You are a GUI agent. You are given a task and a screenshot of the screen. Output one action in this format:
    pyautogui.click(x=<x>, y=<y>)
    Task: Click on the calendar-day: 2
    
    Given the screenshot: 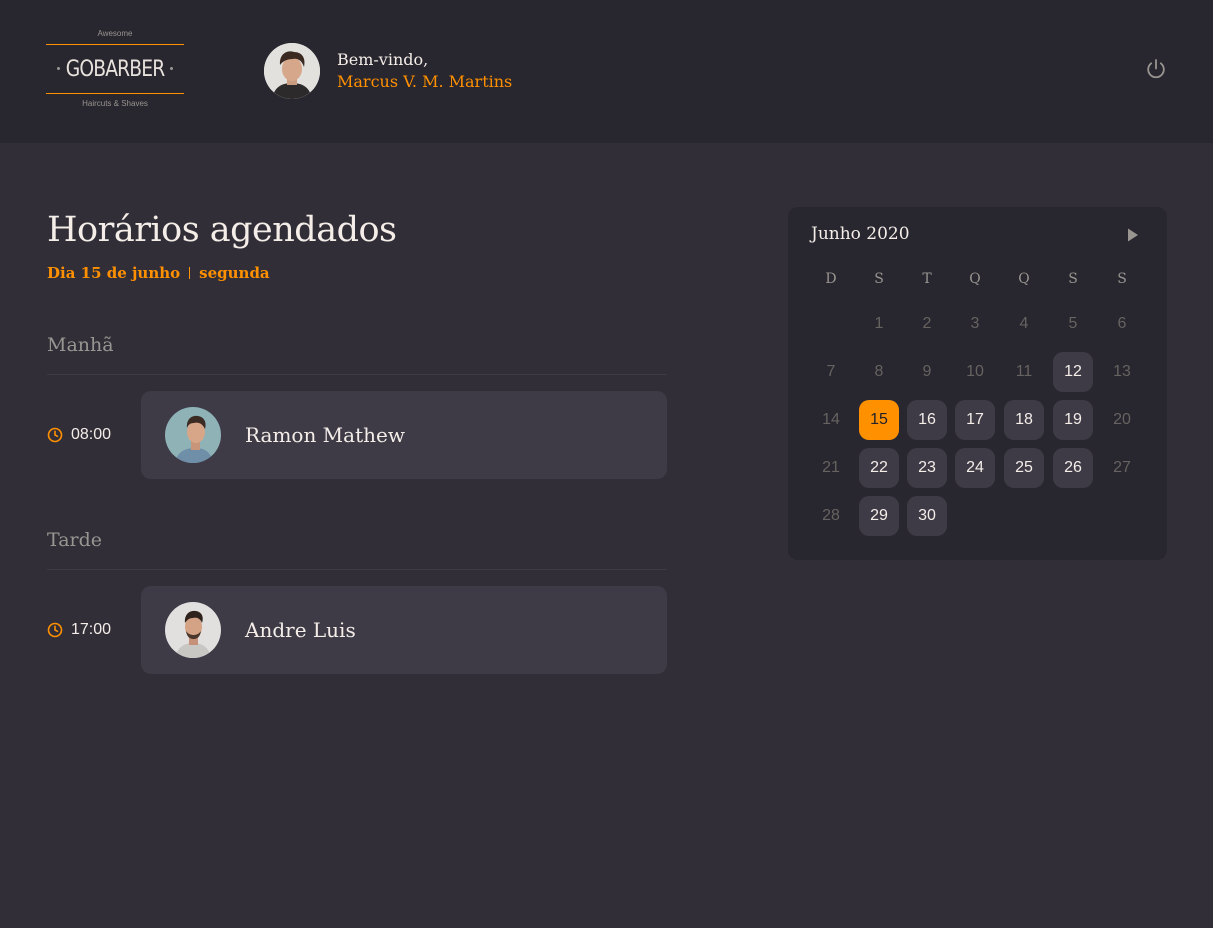 What is the action you would take?
    pyautogui.click(x=927, y=323)
    